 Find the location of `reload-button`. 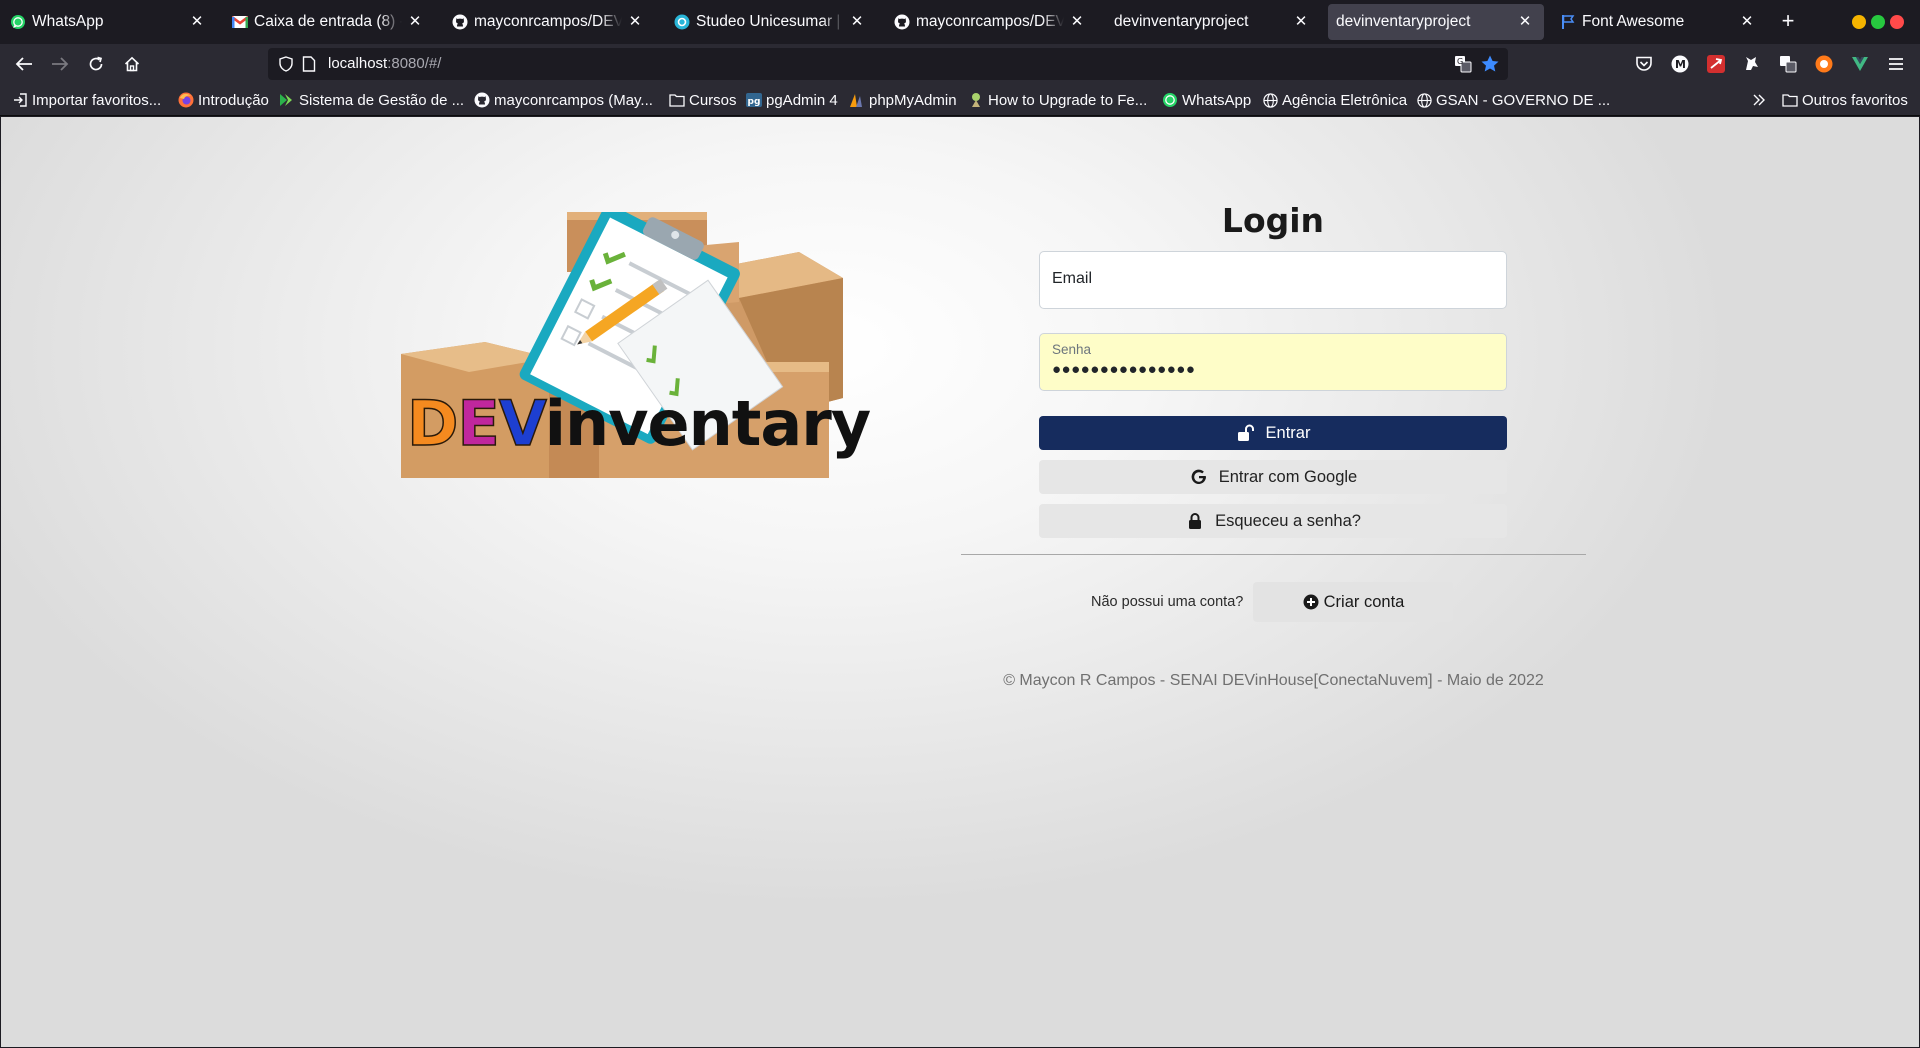

reload-button is located at coordinates (96, 64).